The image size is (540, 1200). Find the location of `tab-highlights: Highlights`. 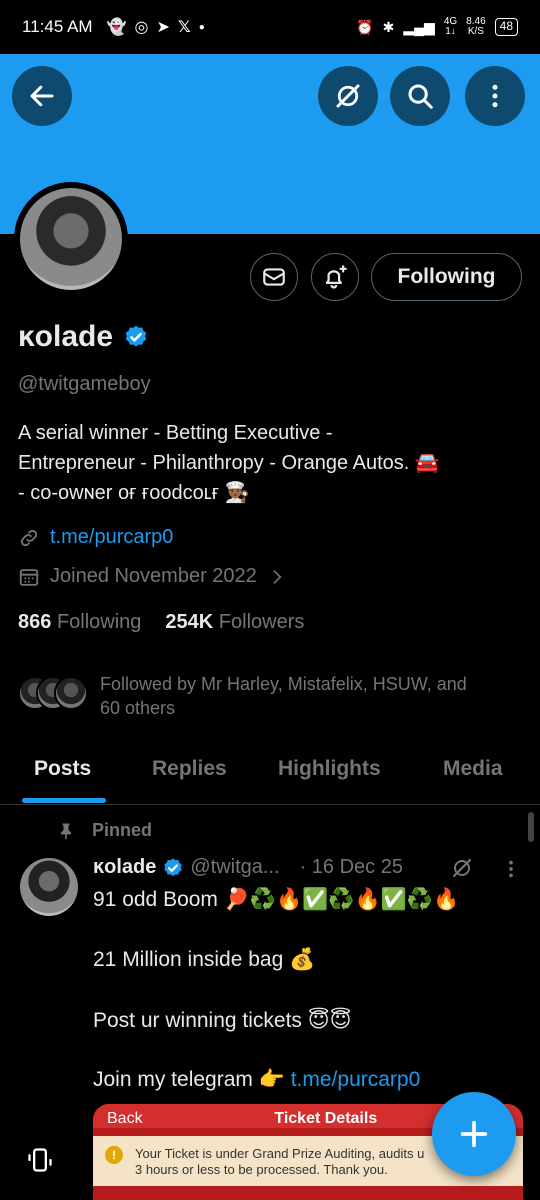

tab-highlights: Highlights is located at coordinates (329, 769).